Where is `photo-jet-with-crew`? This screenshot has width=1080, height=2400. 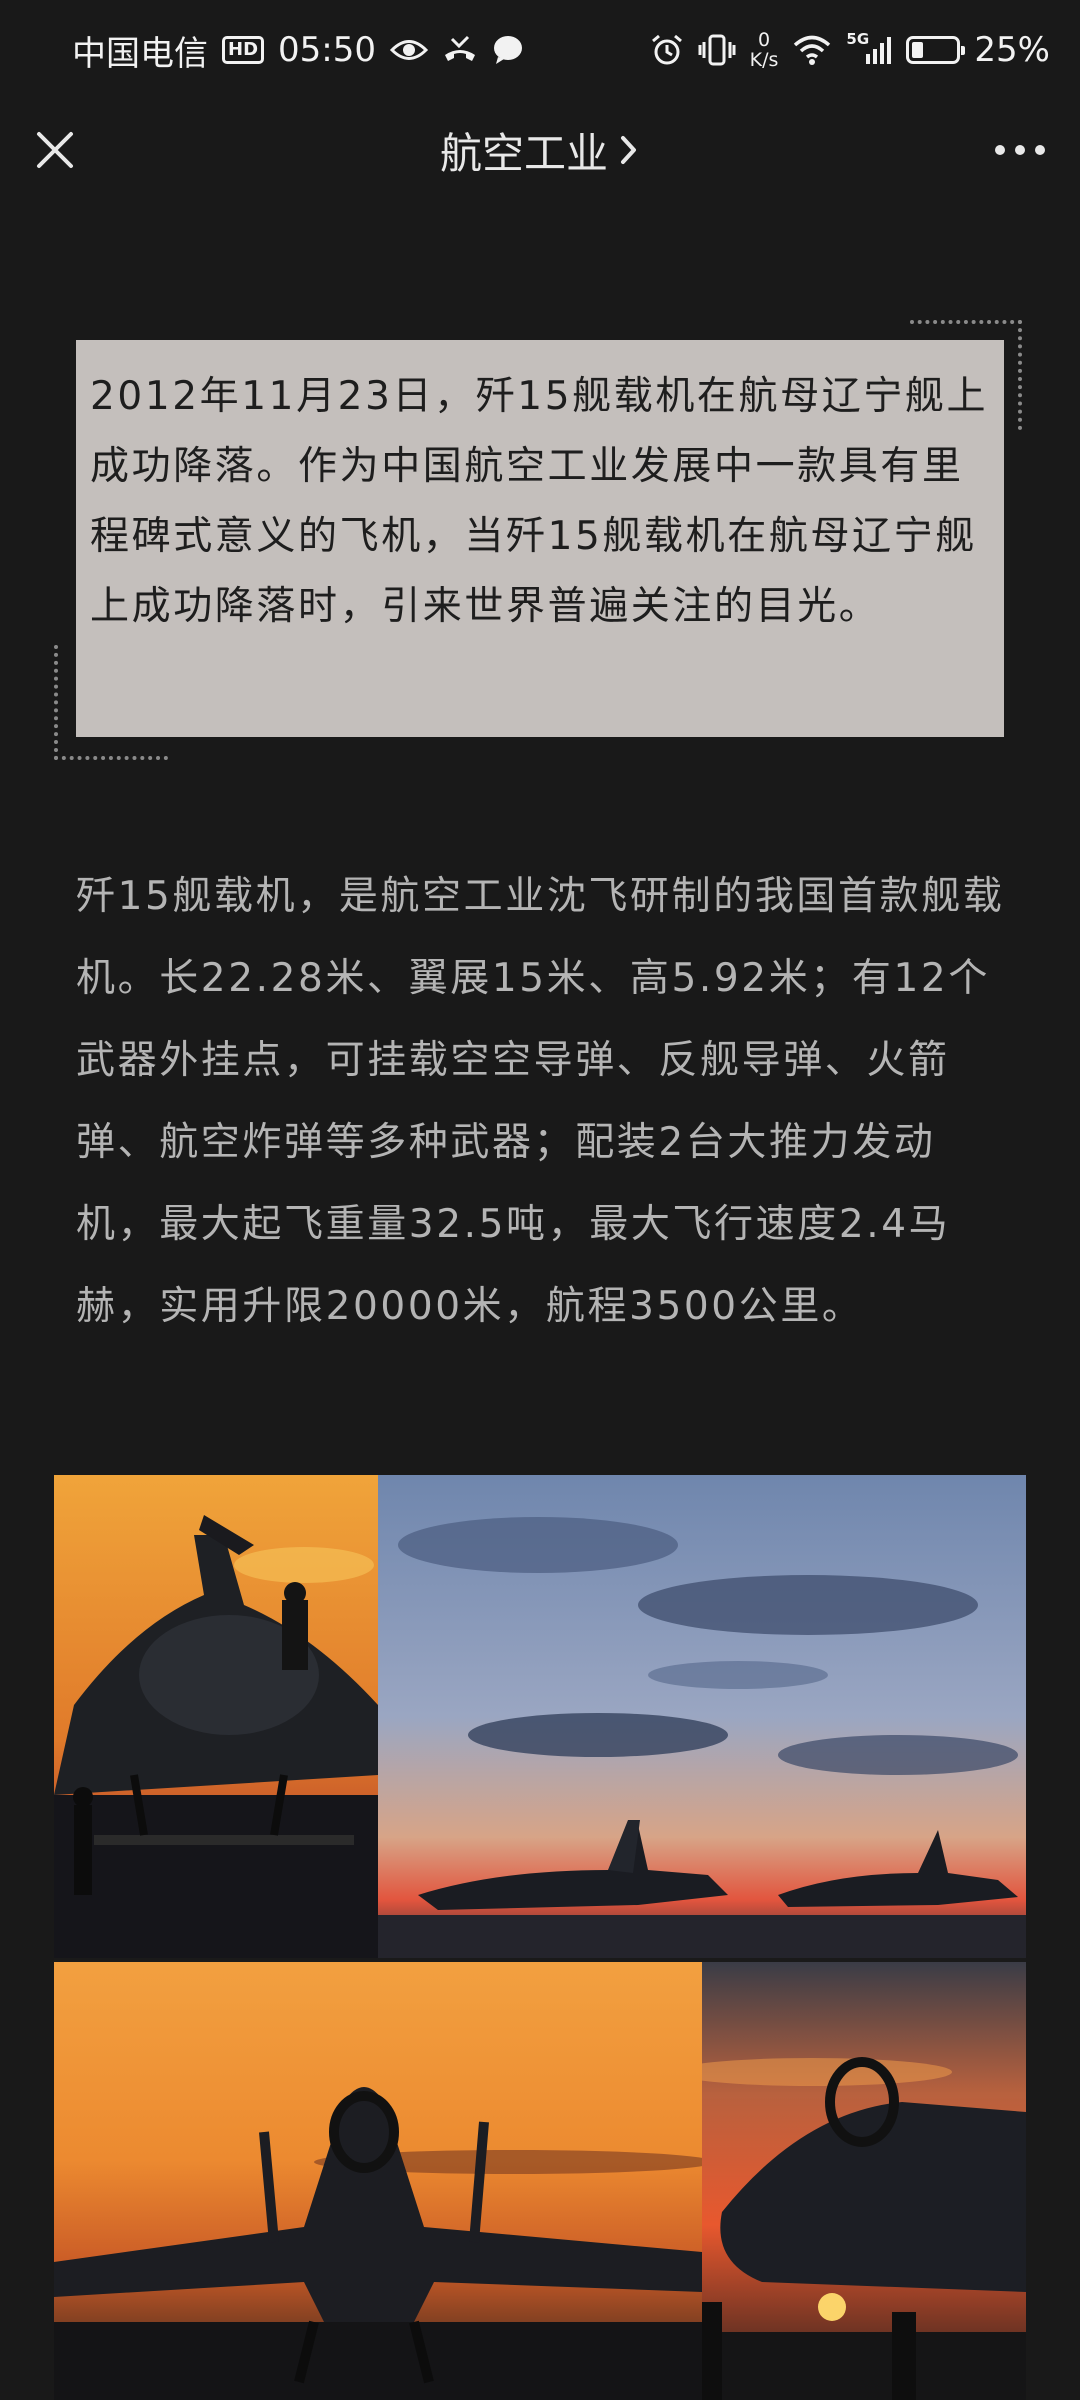 photo-jet-with-crew is located at coordinates (216, 1716).